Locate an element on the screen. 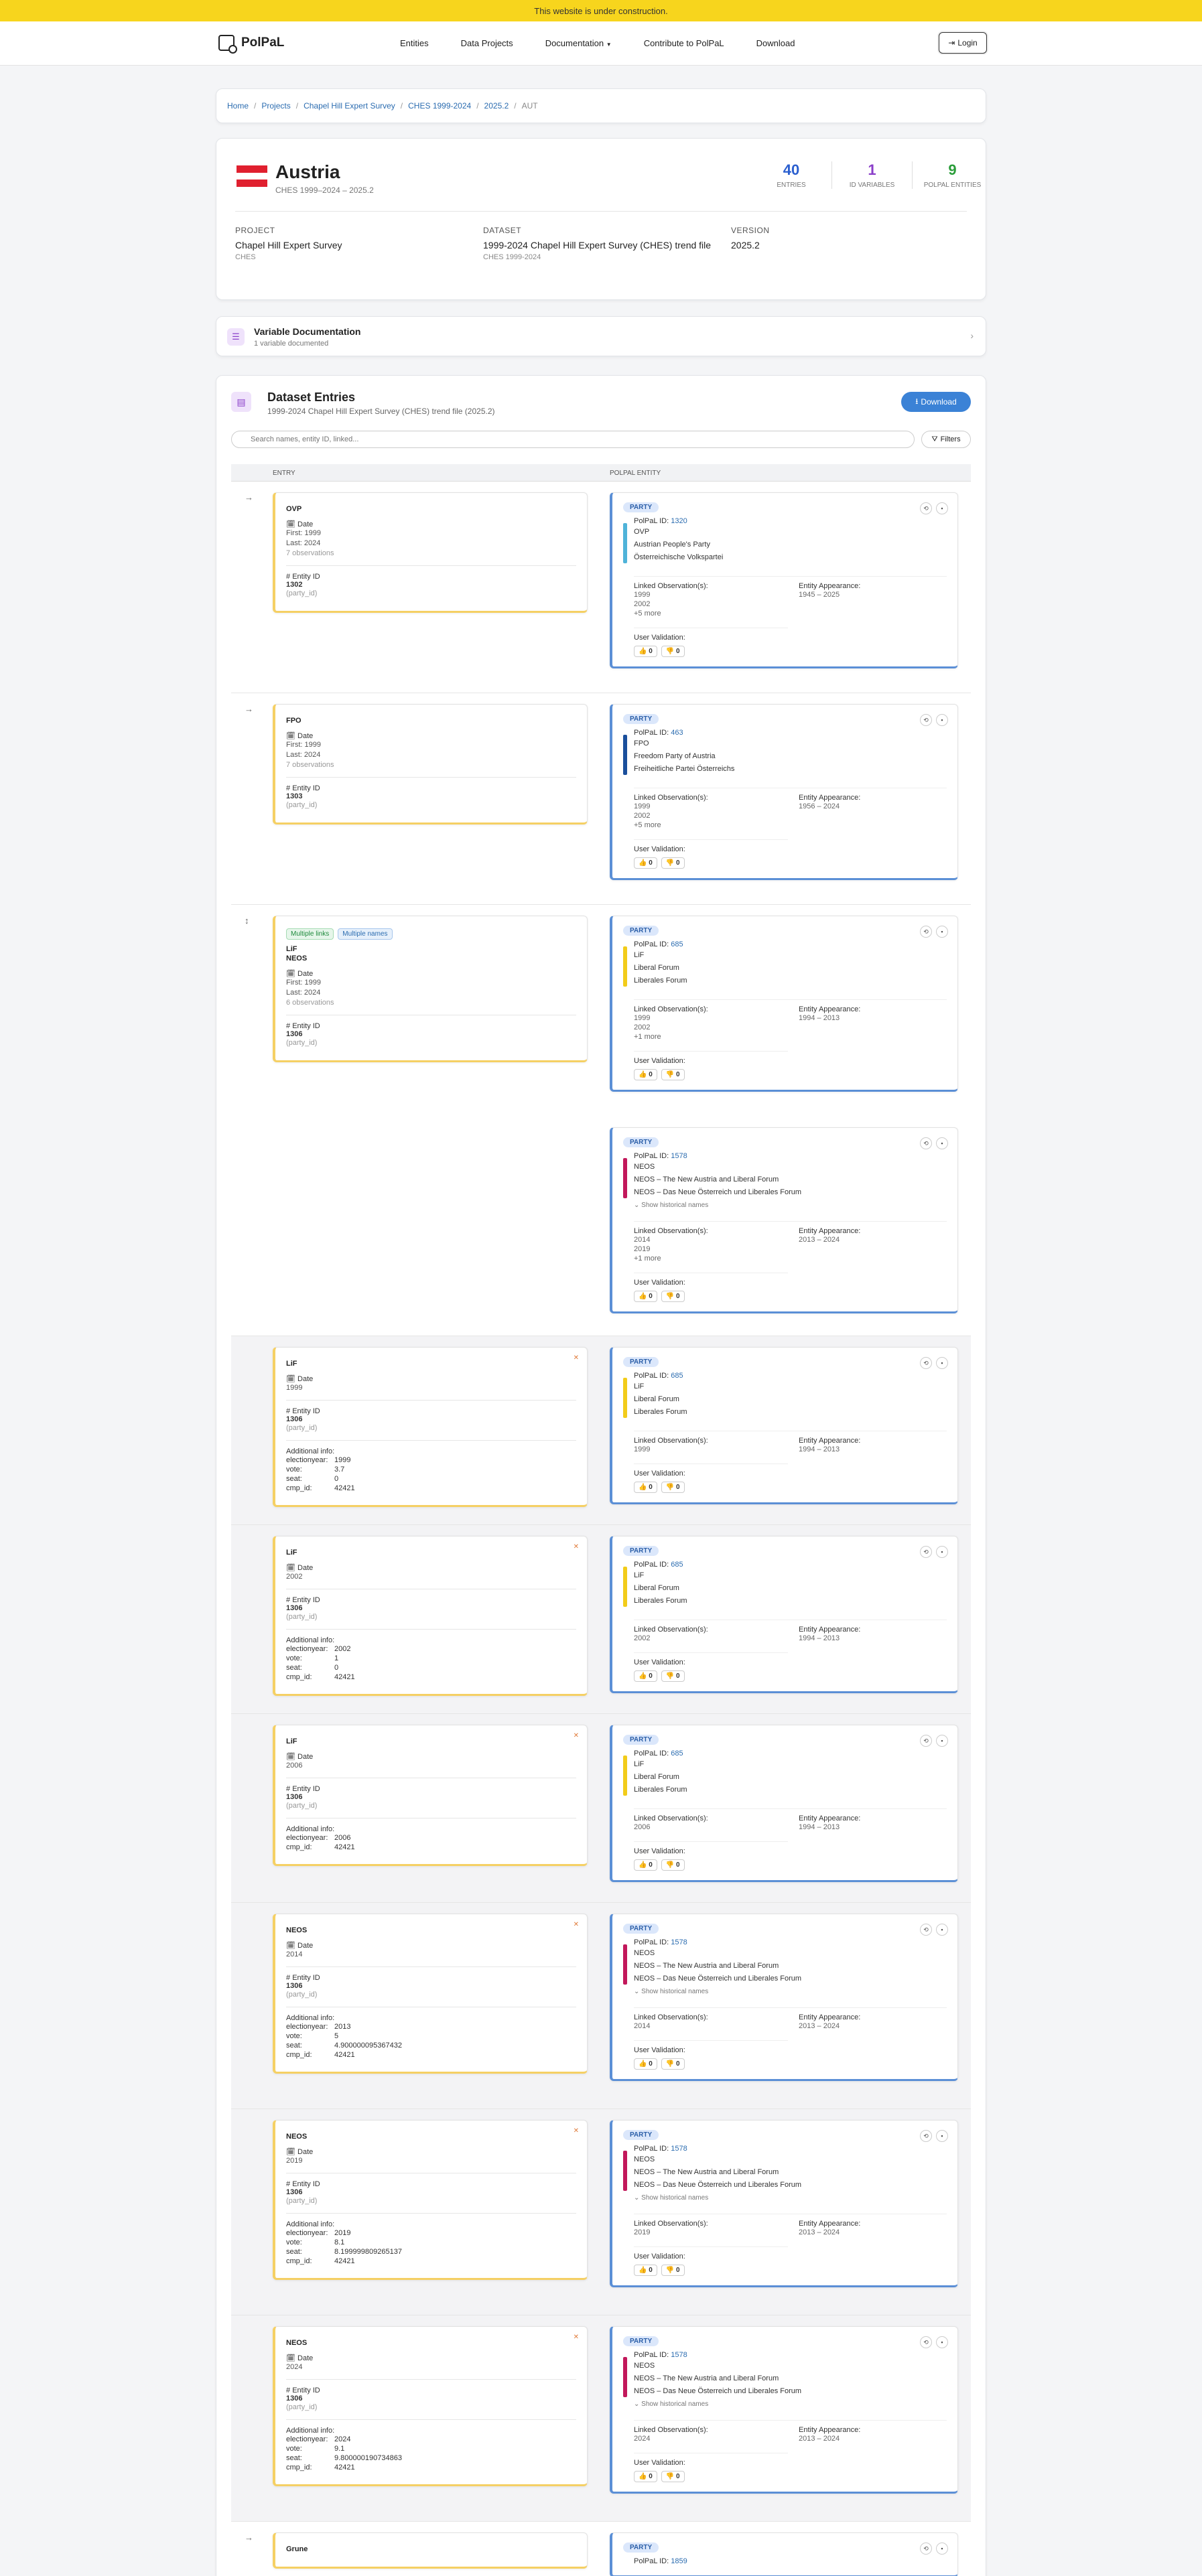 This screenshot has height=2576, width=1202. login-button: ⇥ Login is located at coordinates (963, 43).